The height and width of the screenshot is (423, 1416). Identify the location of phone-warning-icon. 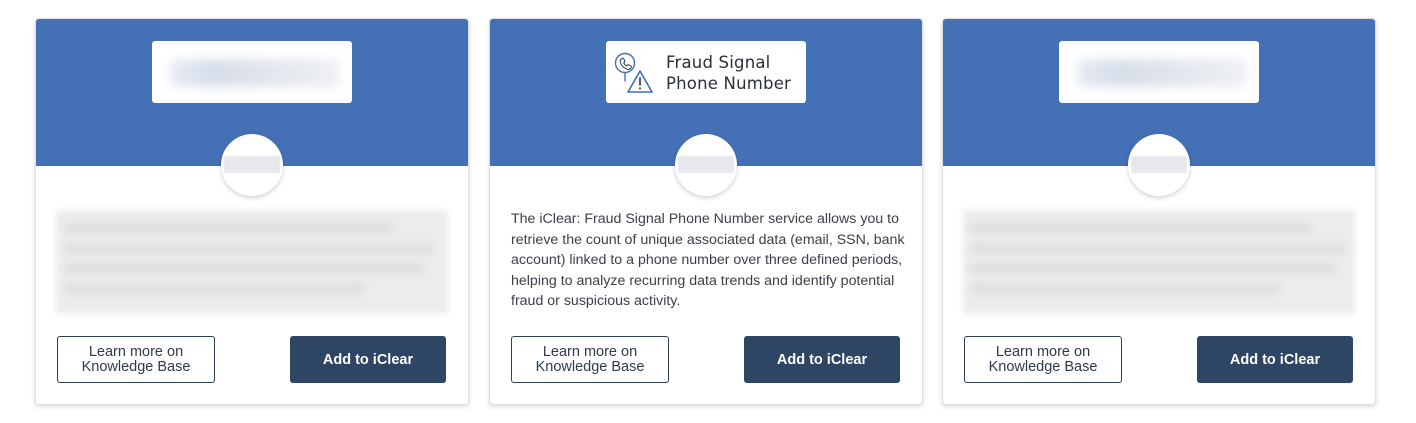
(633, 72).